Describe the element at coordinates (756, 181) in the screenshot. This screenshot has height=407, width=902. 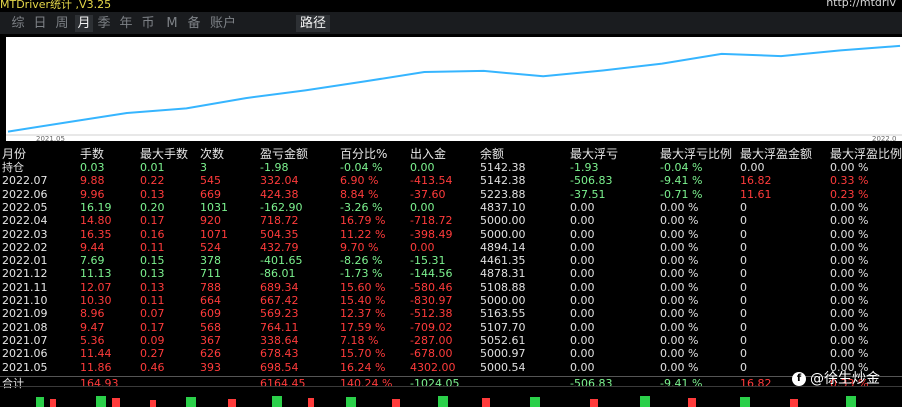
I see `table-row-cell: 16.82` at that location.